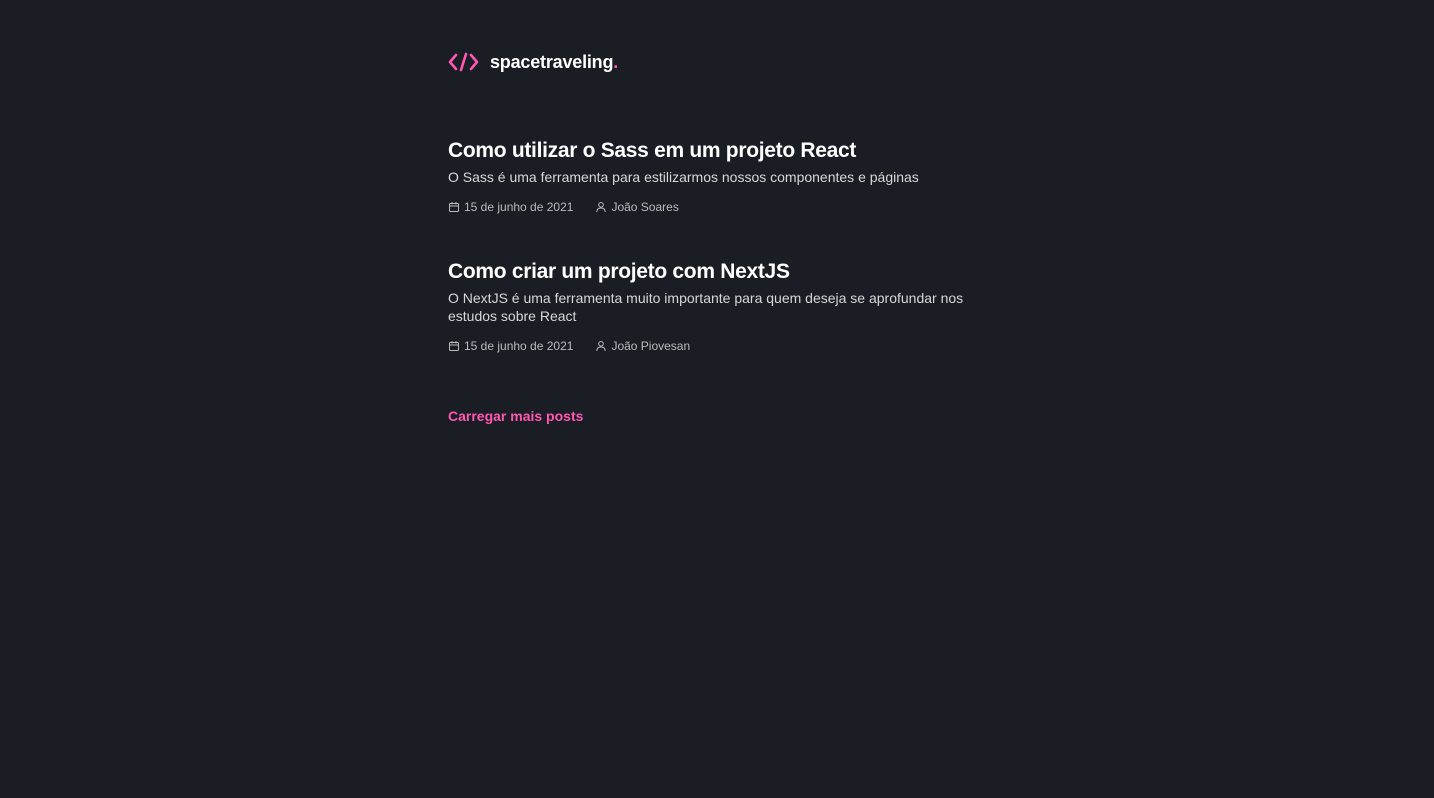 This screenshot has height=798, width=1434. What do you see at coordinates (651, 346) in the screenshot?
I see `post-author-text: João Piovesan` at bounding box center [651, 346].